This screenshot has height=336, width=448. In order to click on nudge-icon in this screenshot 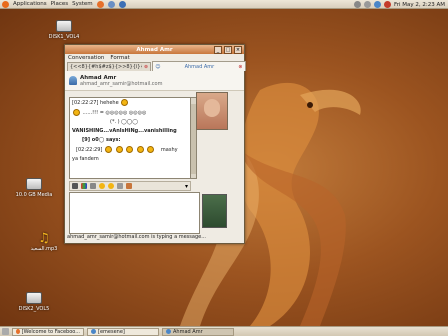, I will do `click(120, 186)`.